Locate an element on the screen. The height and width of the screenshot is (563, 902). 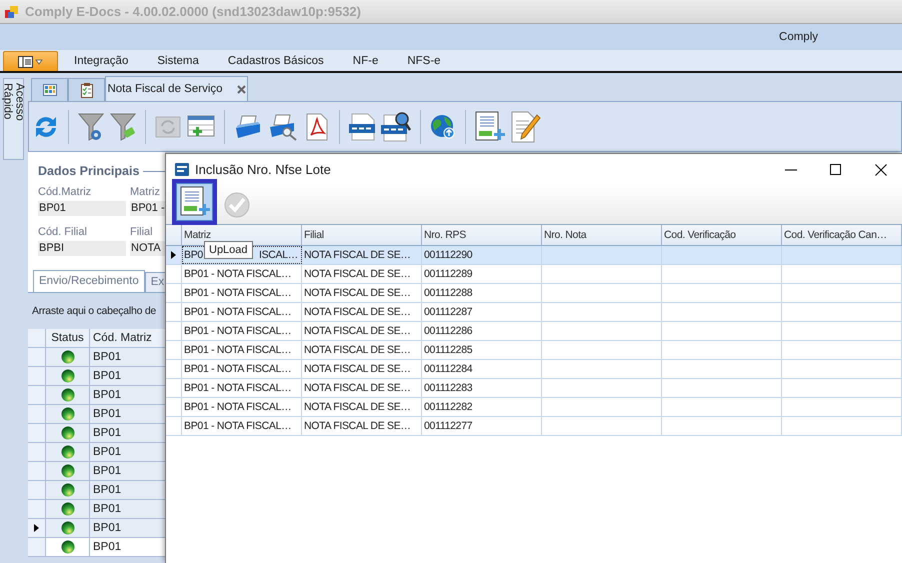
table-cell: 001112282 is located at coordinates (482, 407).